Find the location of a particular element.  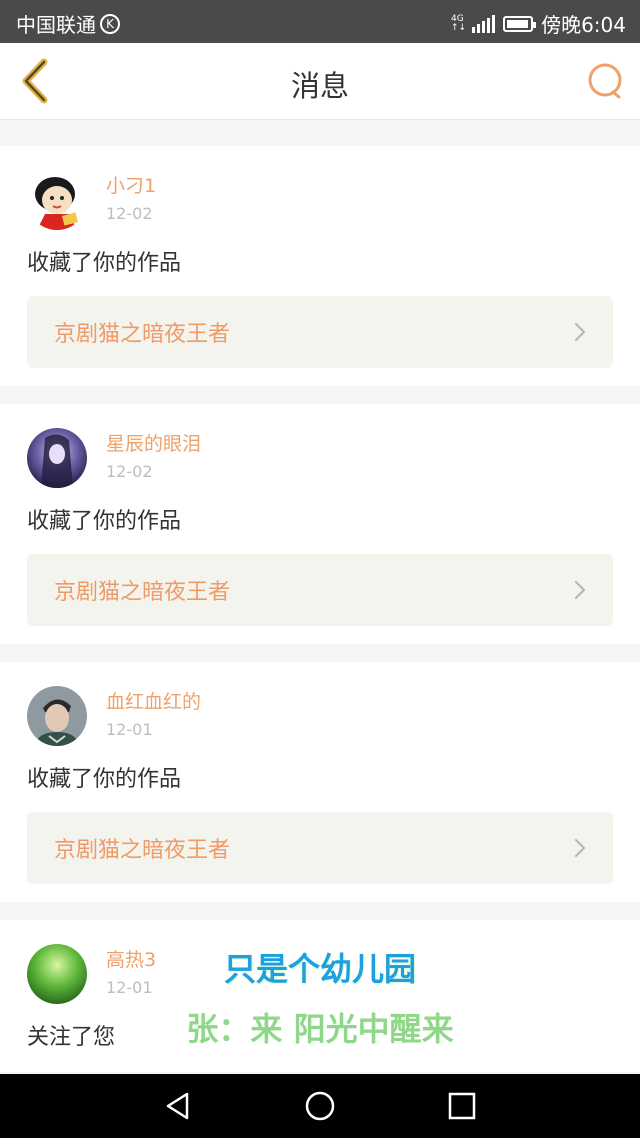

user-row: 小刁1 12-02 is located at coordinates (320, 200).